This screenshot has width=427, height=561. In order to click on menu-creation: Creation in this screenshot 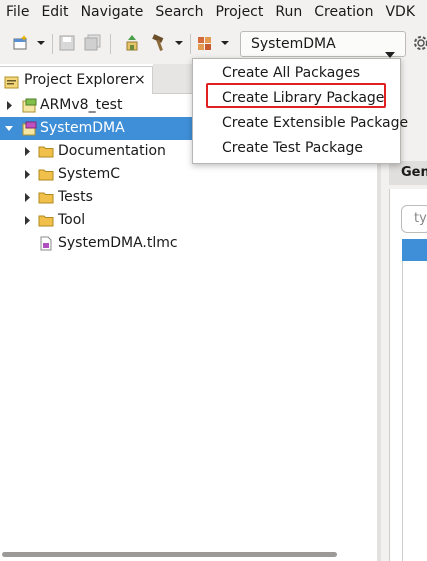, I will do `click(343, 12)`.